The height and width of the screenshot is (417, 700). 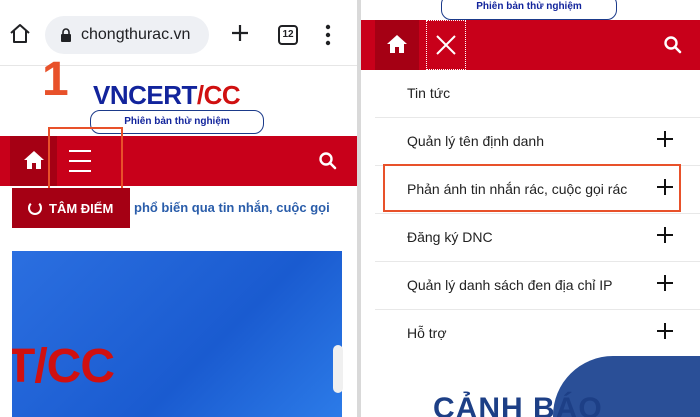 What do you see at coordinates (66, 35) in the screenshot?
I see `lock-icon` at bounding box center [66, 35].